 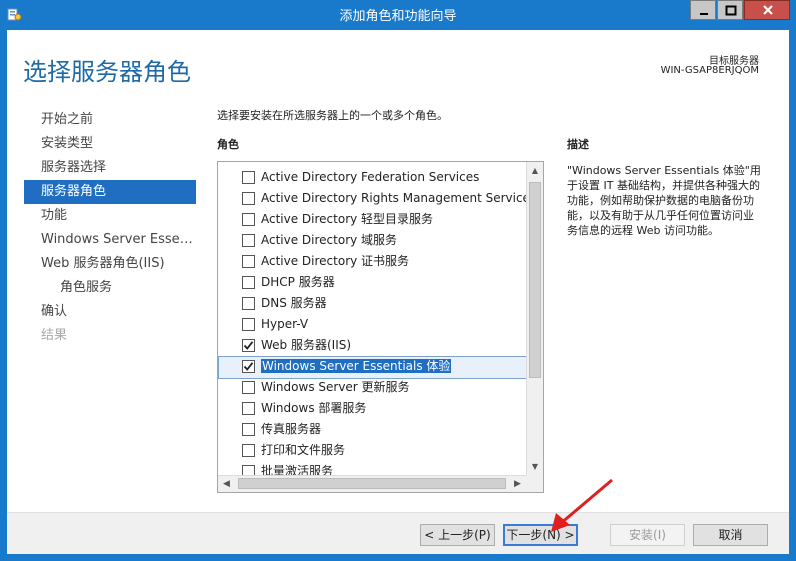 I want to click on role-label: Hyper-V, so click(x=284, y=324).